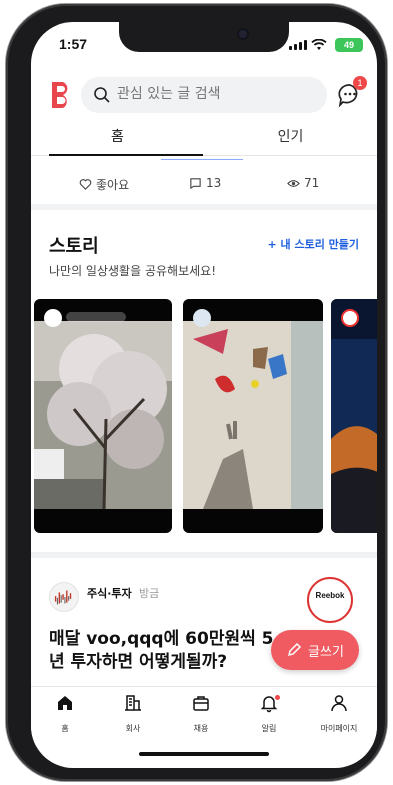 The image size is (393, 785). I want to click on comment-button: 13, so click(205, 183).